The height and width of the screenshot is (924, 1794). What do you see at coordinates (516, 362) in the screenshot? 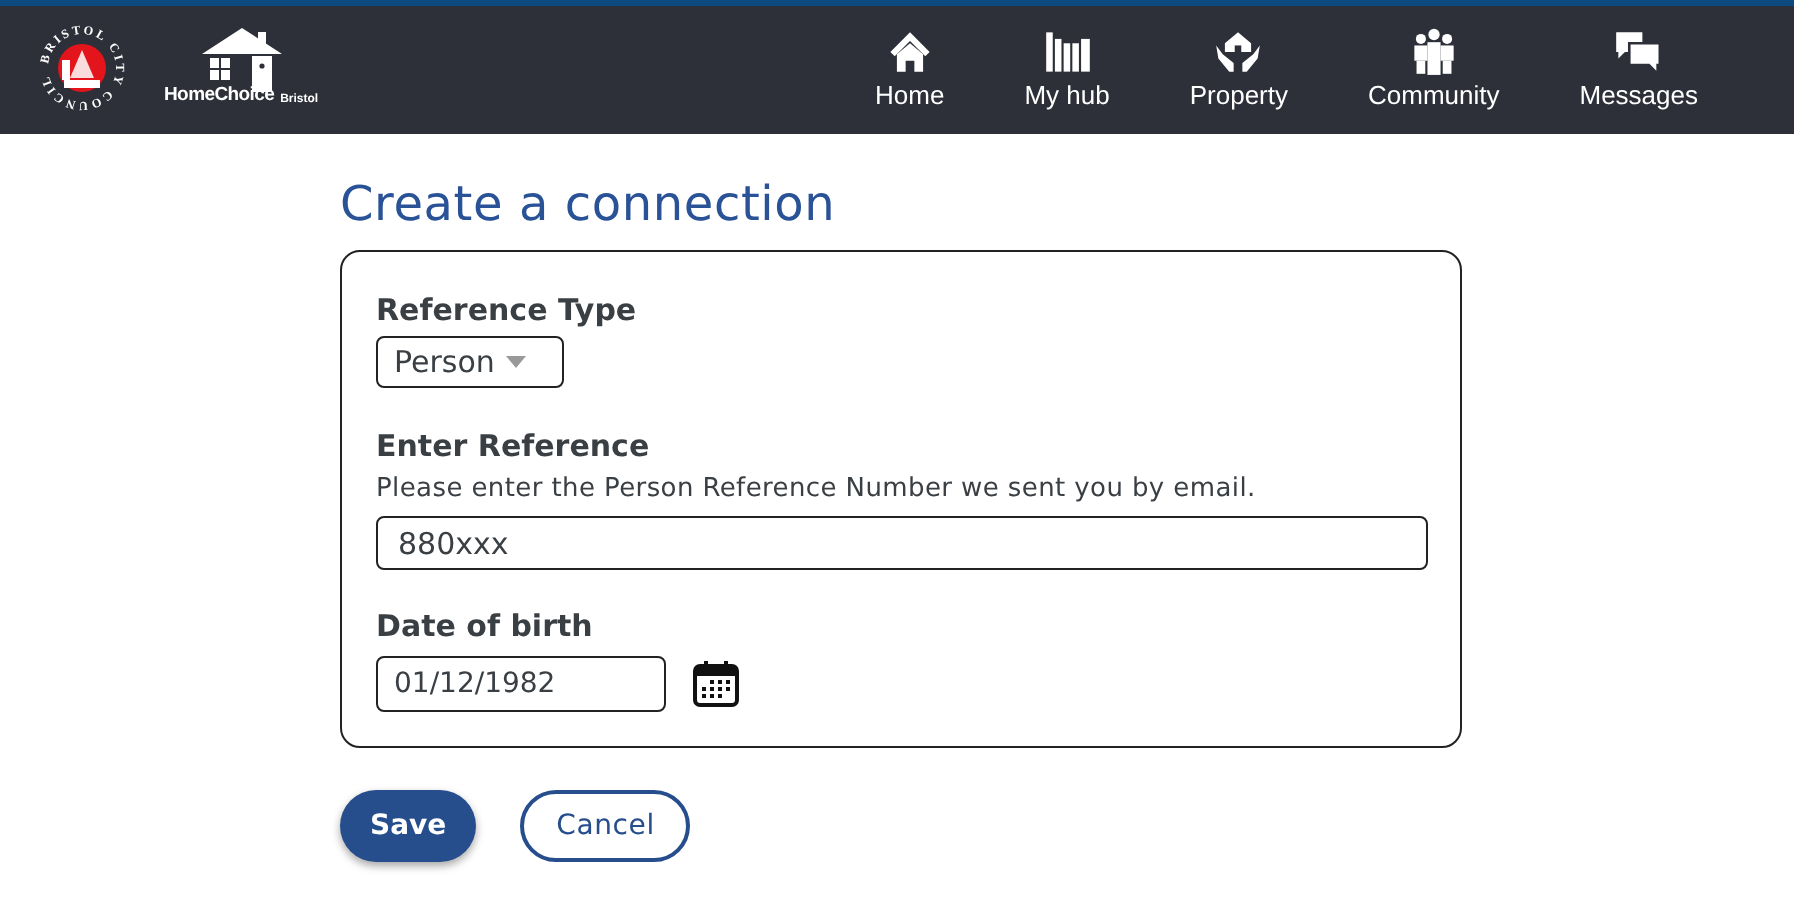
I see `caret-icon` at bounding box center [516, 362].